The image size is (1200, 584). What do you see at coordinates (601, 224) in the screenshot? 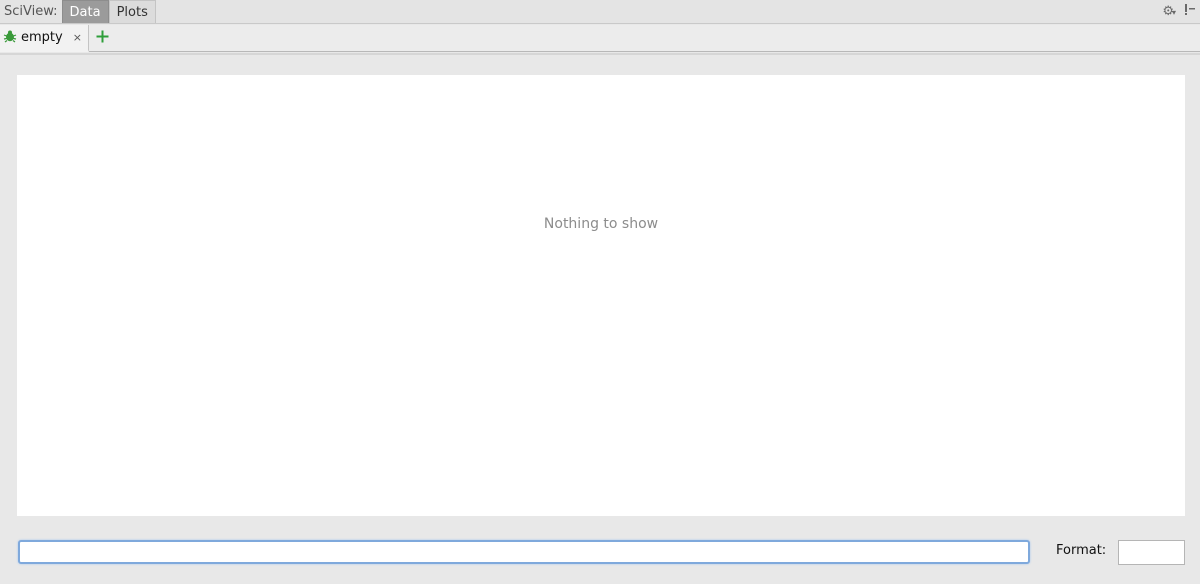
I see `empty-message: Nothing to show` at bounding box center [601, 224].